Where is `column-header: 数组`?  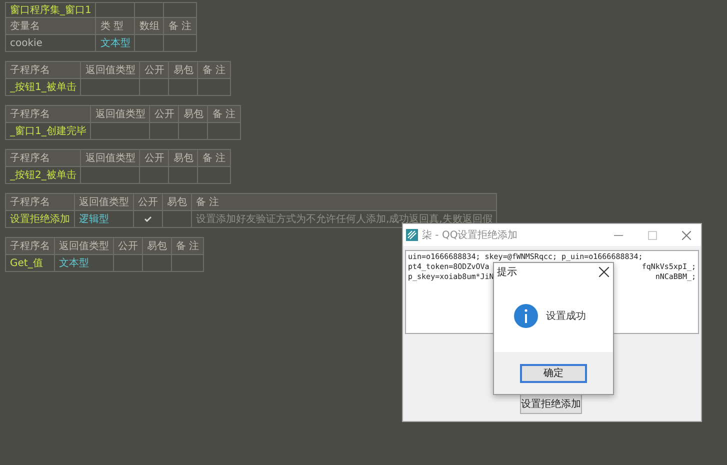
column-header: 数组 is located at coordinates (149, 26).